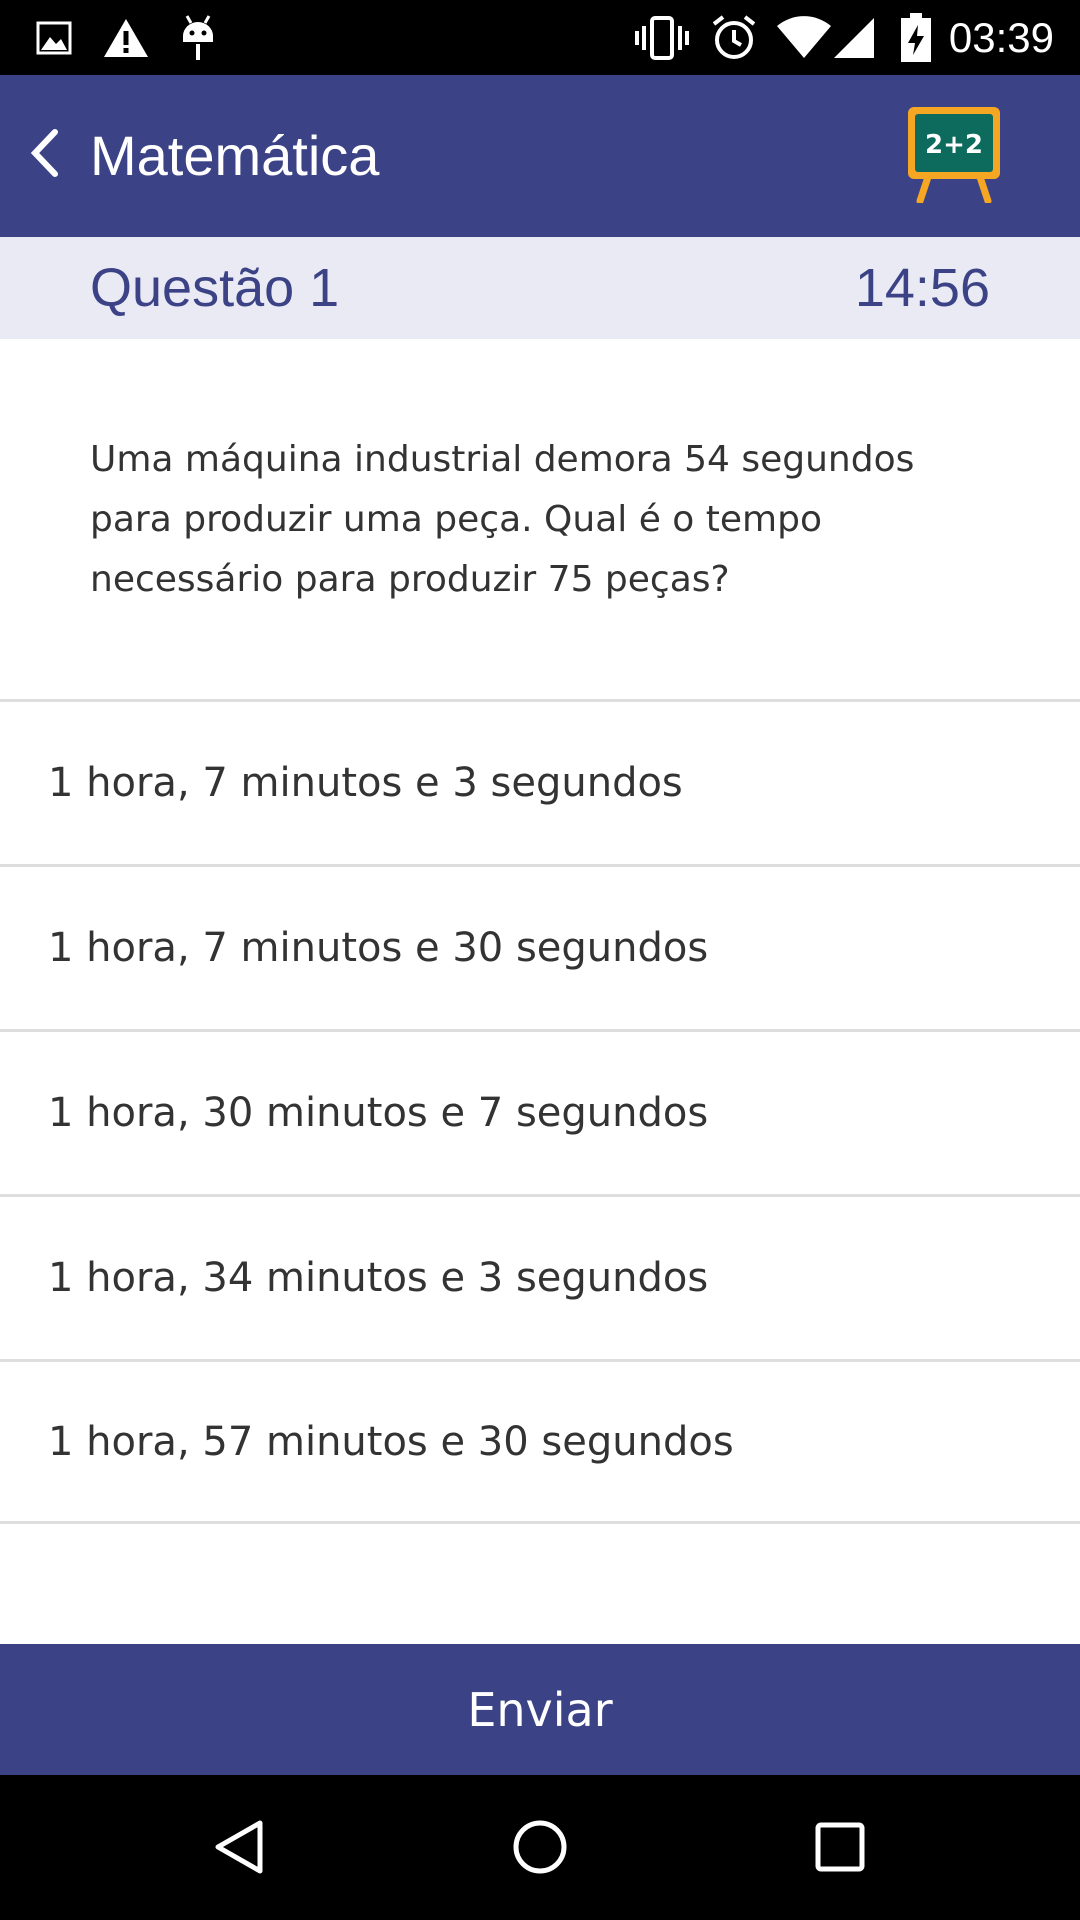  What do you see at coordinates (734, 37) in the screenshot?
I see `alarm-icon` at bounding box center [734, 37].